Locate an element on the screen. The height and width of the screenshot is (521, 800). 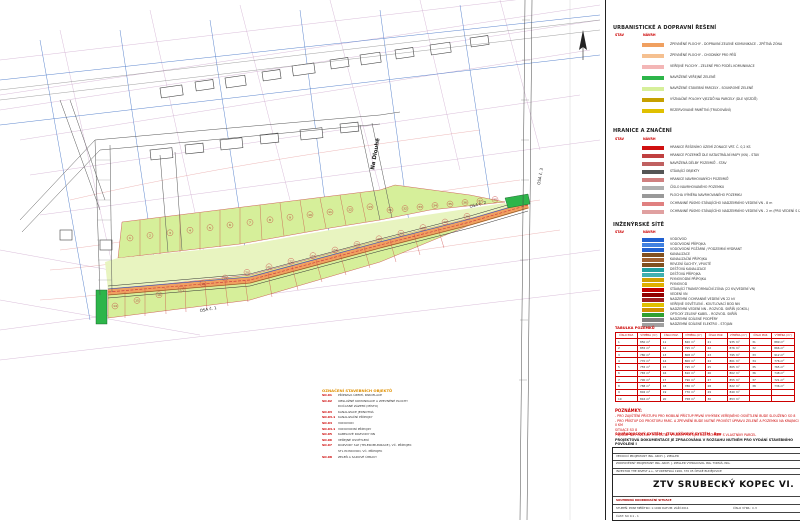
building-object-label: VODOVODNÍ PŘÍPOJKY is located at coordinates (355, 428).